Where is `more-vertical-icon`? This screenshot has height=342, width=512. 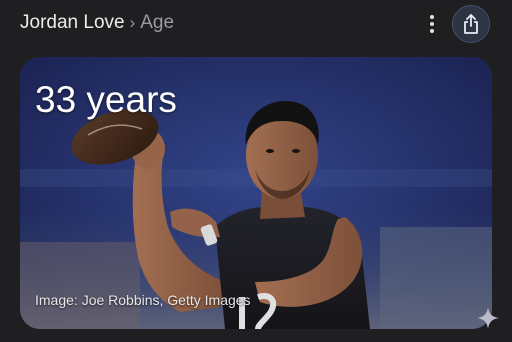 more-vertical-icon is located at coordinates (432, 24).